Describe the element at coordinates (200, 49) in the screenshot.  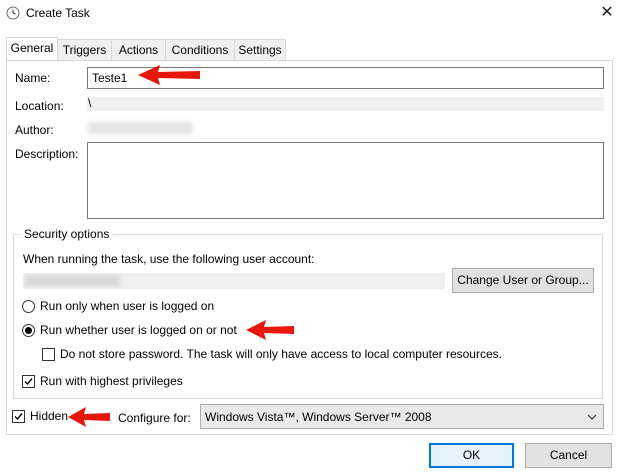
I see `tab-conditions: Conditions` at that location.